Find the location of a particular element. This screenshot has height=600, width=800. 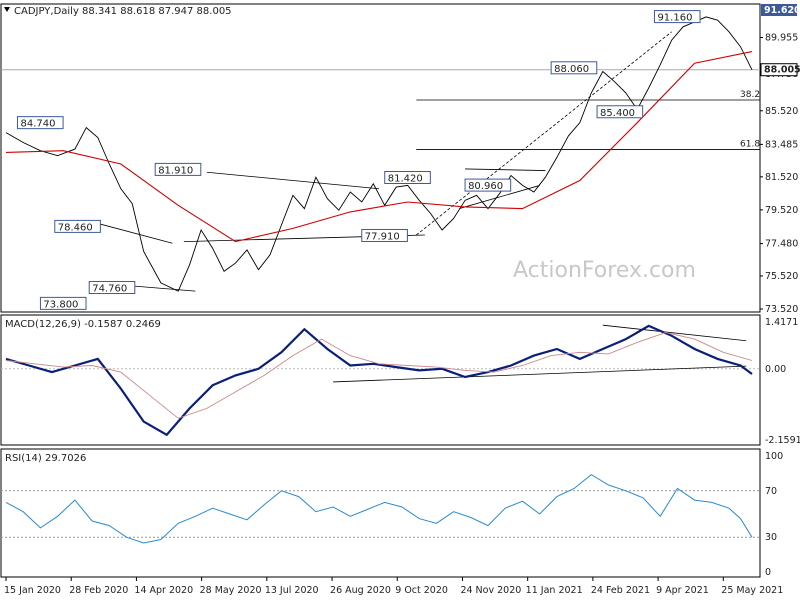

price-y-tick: 77.480 is located at coordinates (781, 244).